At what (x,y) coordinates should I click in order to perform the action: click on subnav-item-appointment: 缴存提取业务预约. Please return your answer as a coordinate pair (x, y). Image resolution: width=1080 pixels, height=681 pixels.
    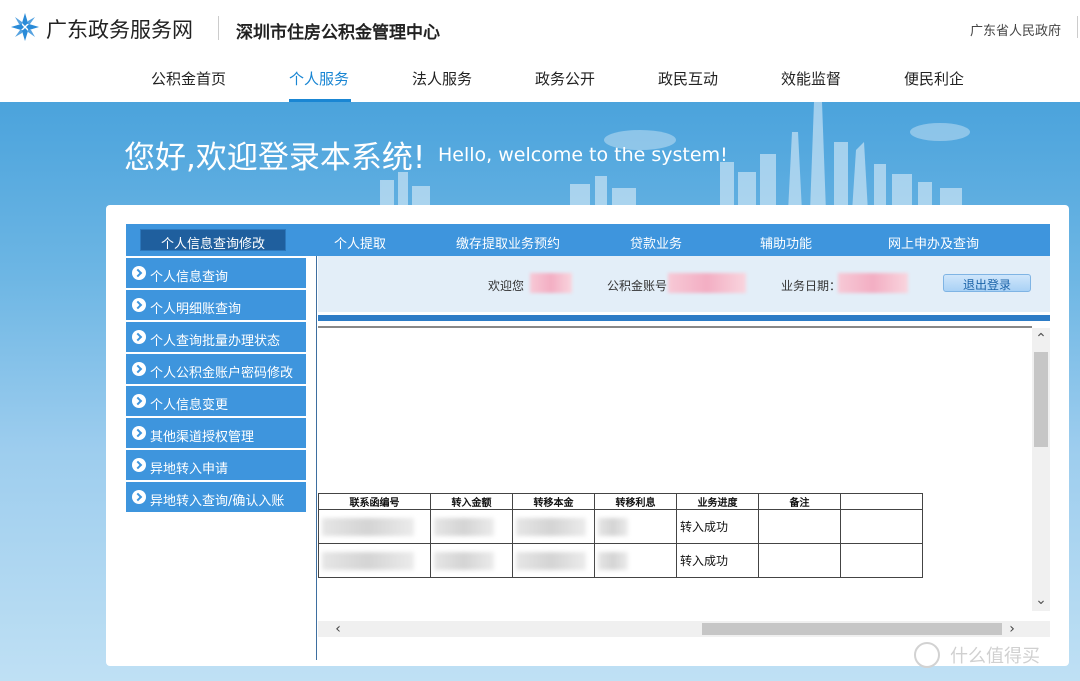
    Looking at the image, I should click on (508, 242).